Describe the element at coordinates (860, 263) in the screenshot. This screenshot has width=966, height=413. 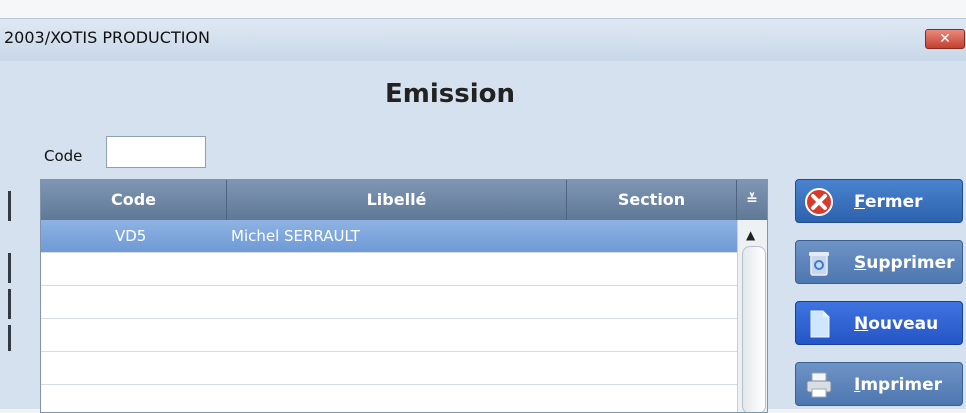
I see `delete-accel: S` at that location.